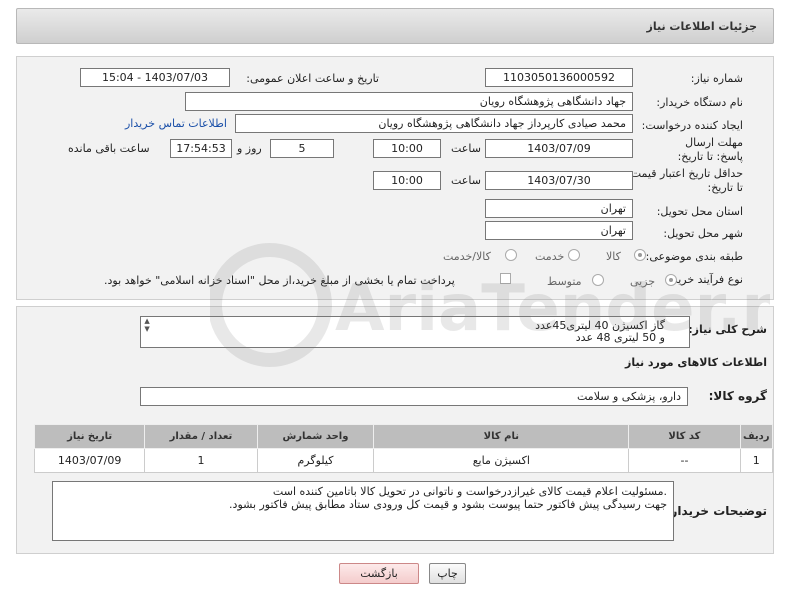 The height and width of the screenshot is (598, 789). Describe the element at coordinates (466, 180) in the screenshot. I see `validity-time-label: ساعت` at that location.